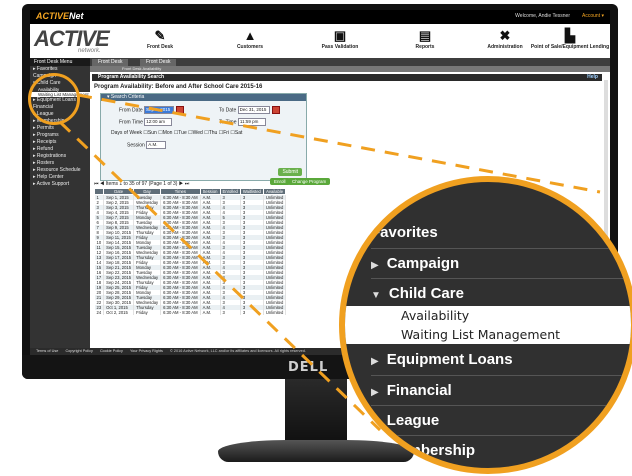 This screenshot has height=476, width=632. I want to click on zoom-item-financial: ▶ Financial, so click(501, 390).